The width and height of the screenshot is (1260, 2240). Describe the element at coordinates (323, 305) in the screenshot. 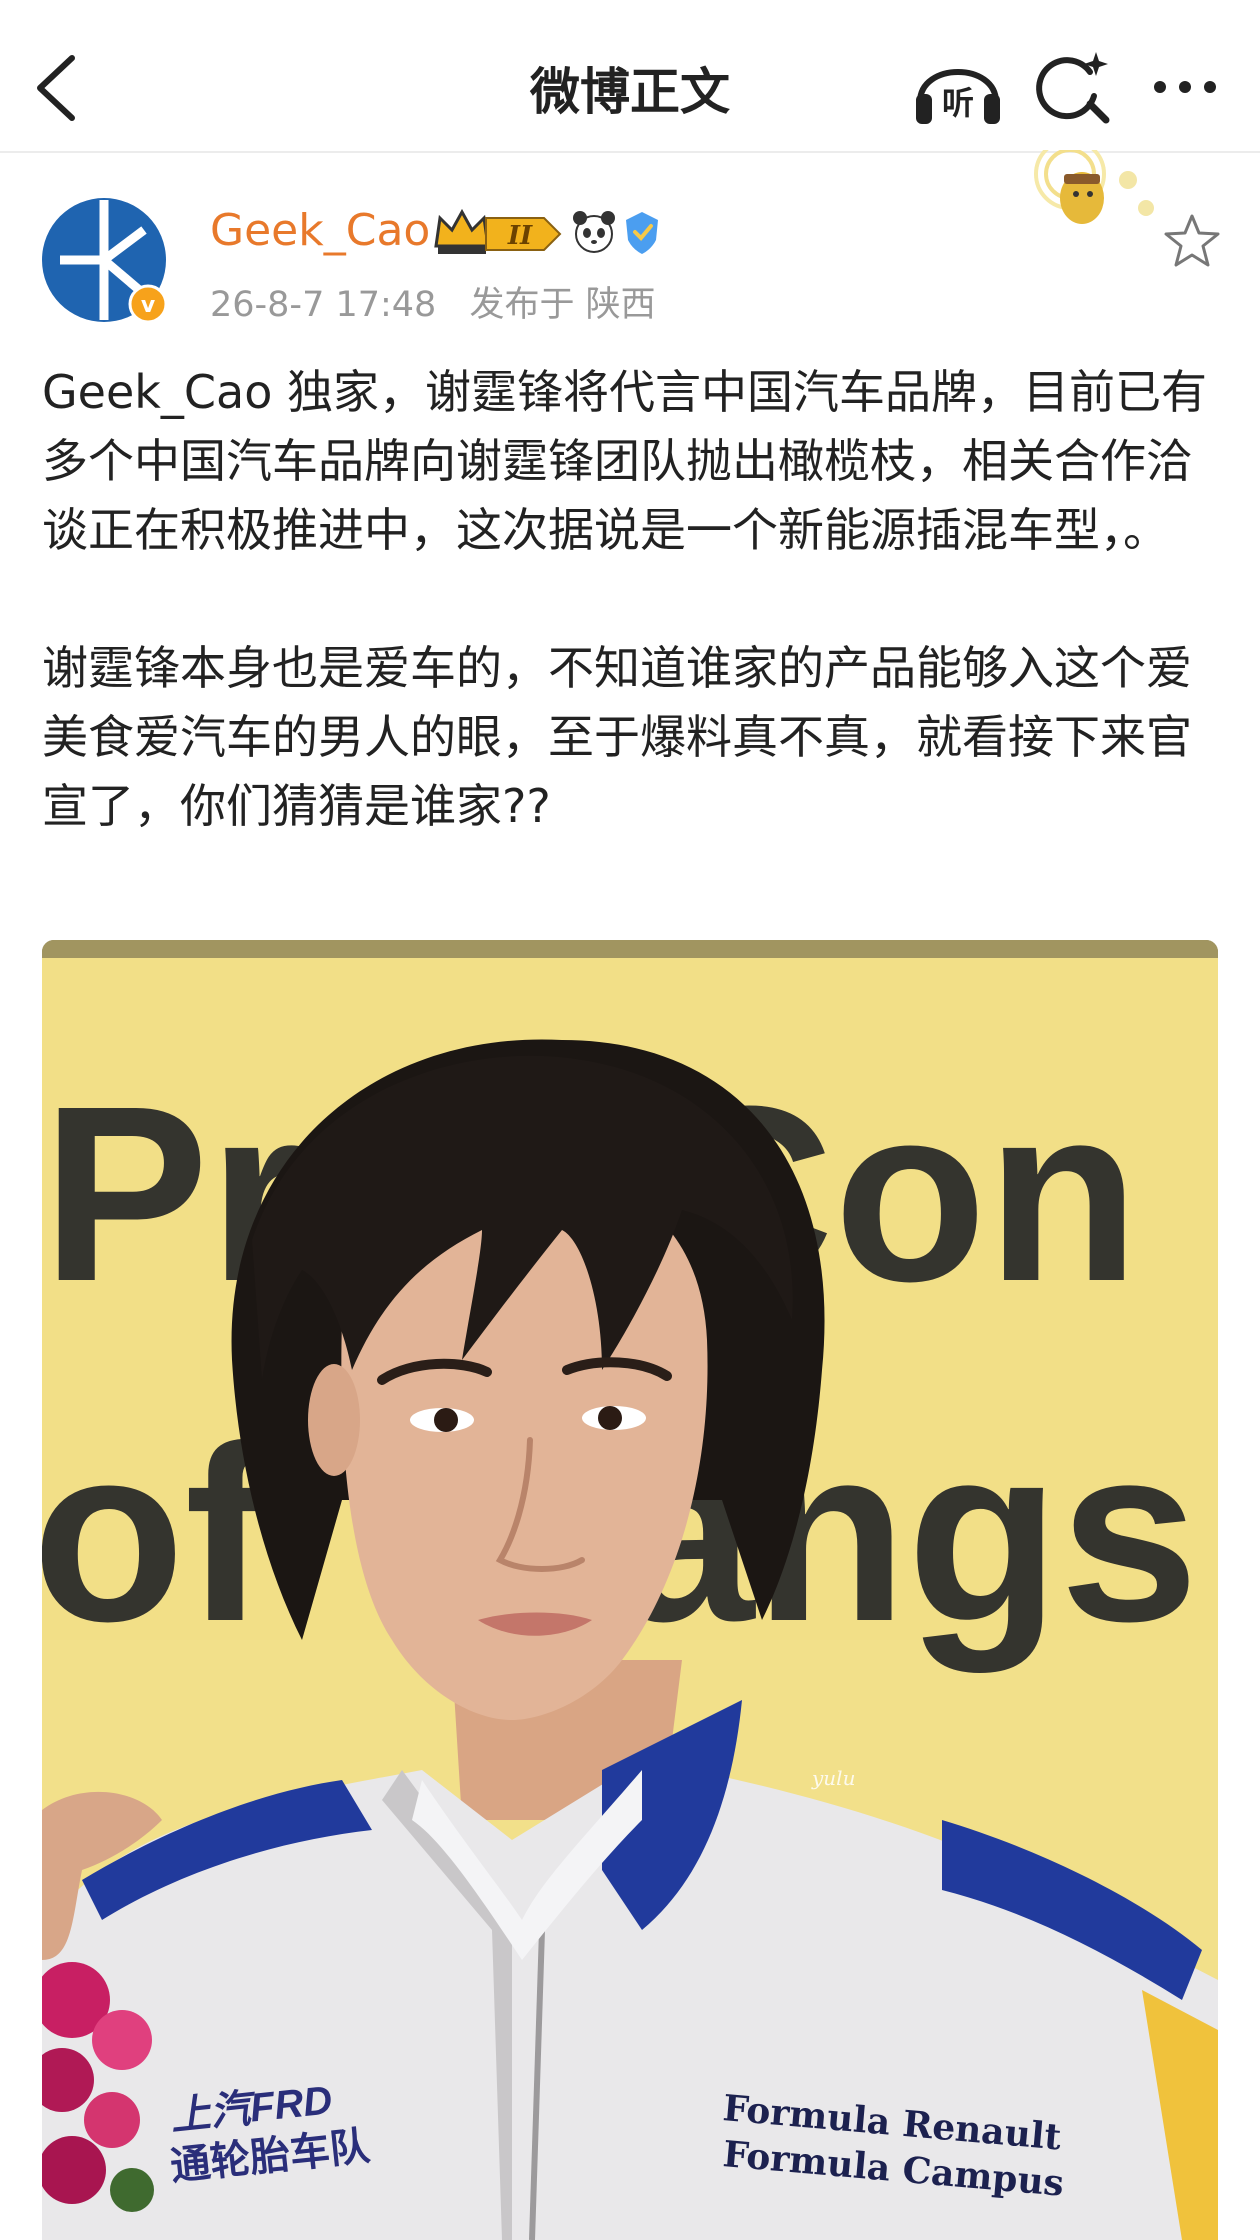

I see `post-timestamp: 26-8-7 17:48` at that location.